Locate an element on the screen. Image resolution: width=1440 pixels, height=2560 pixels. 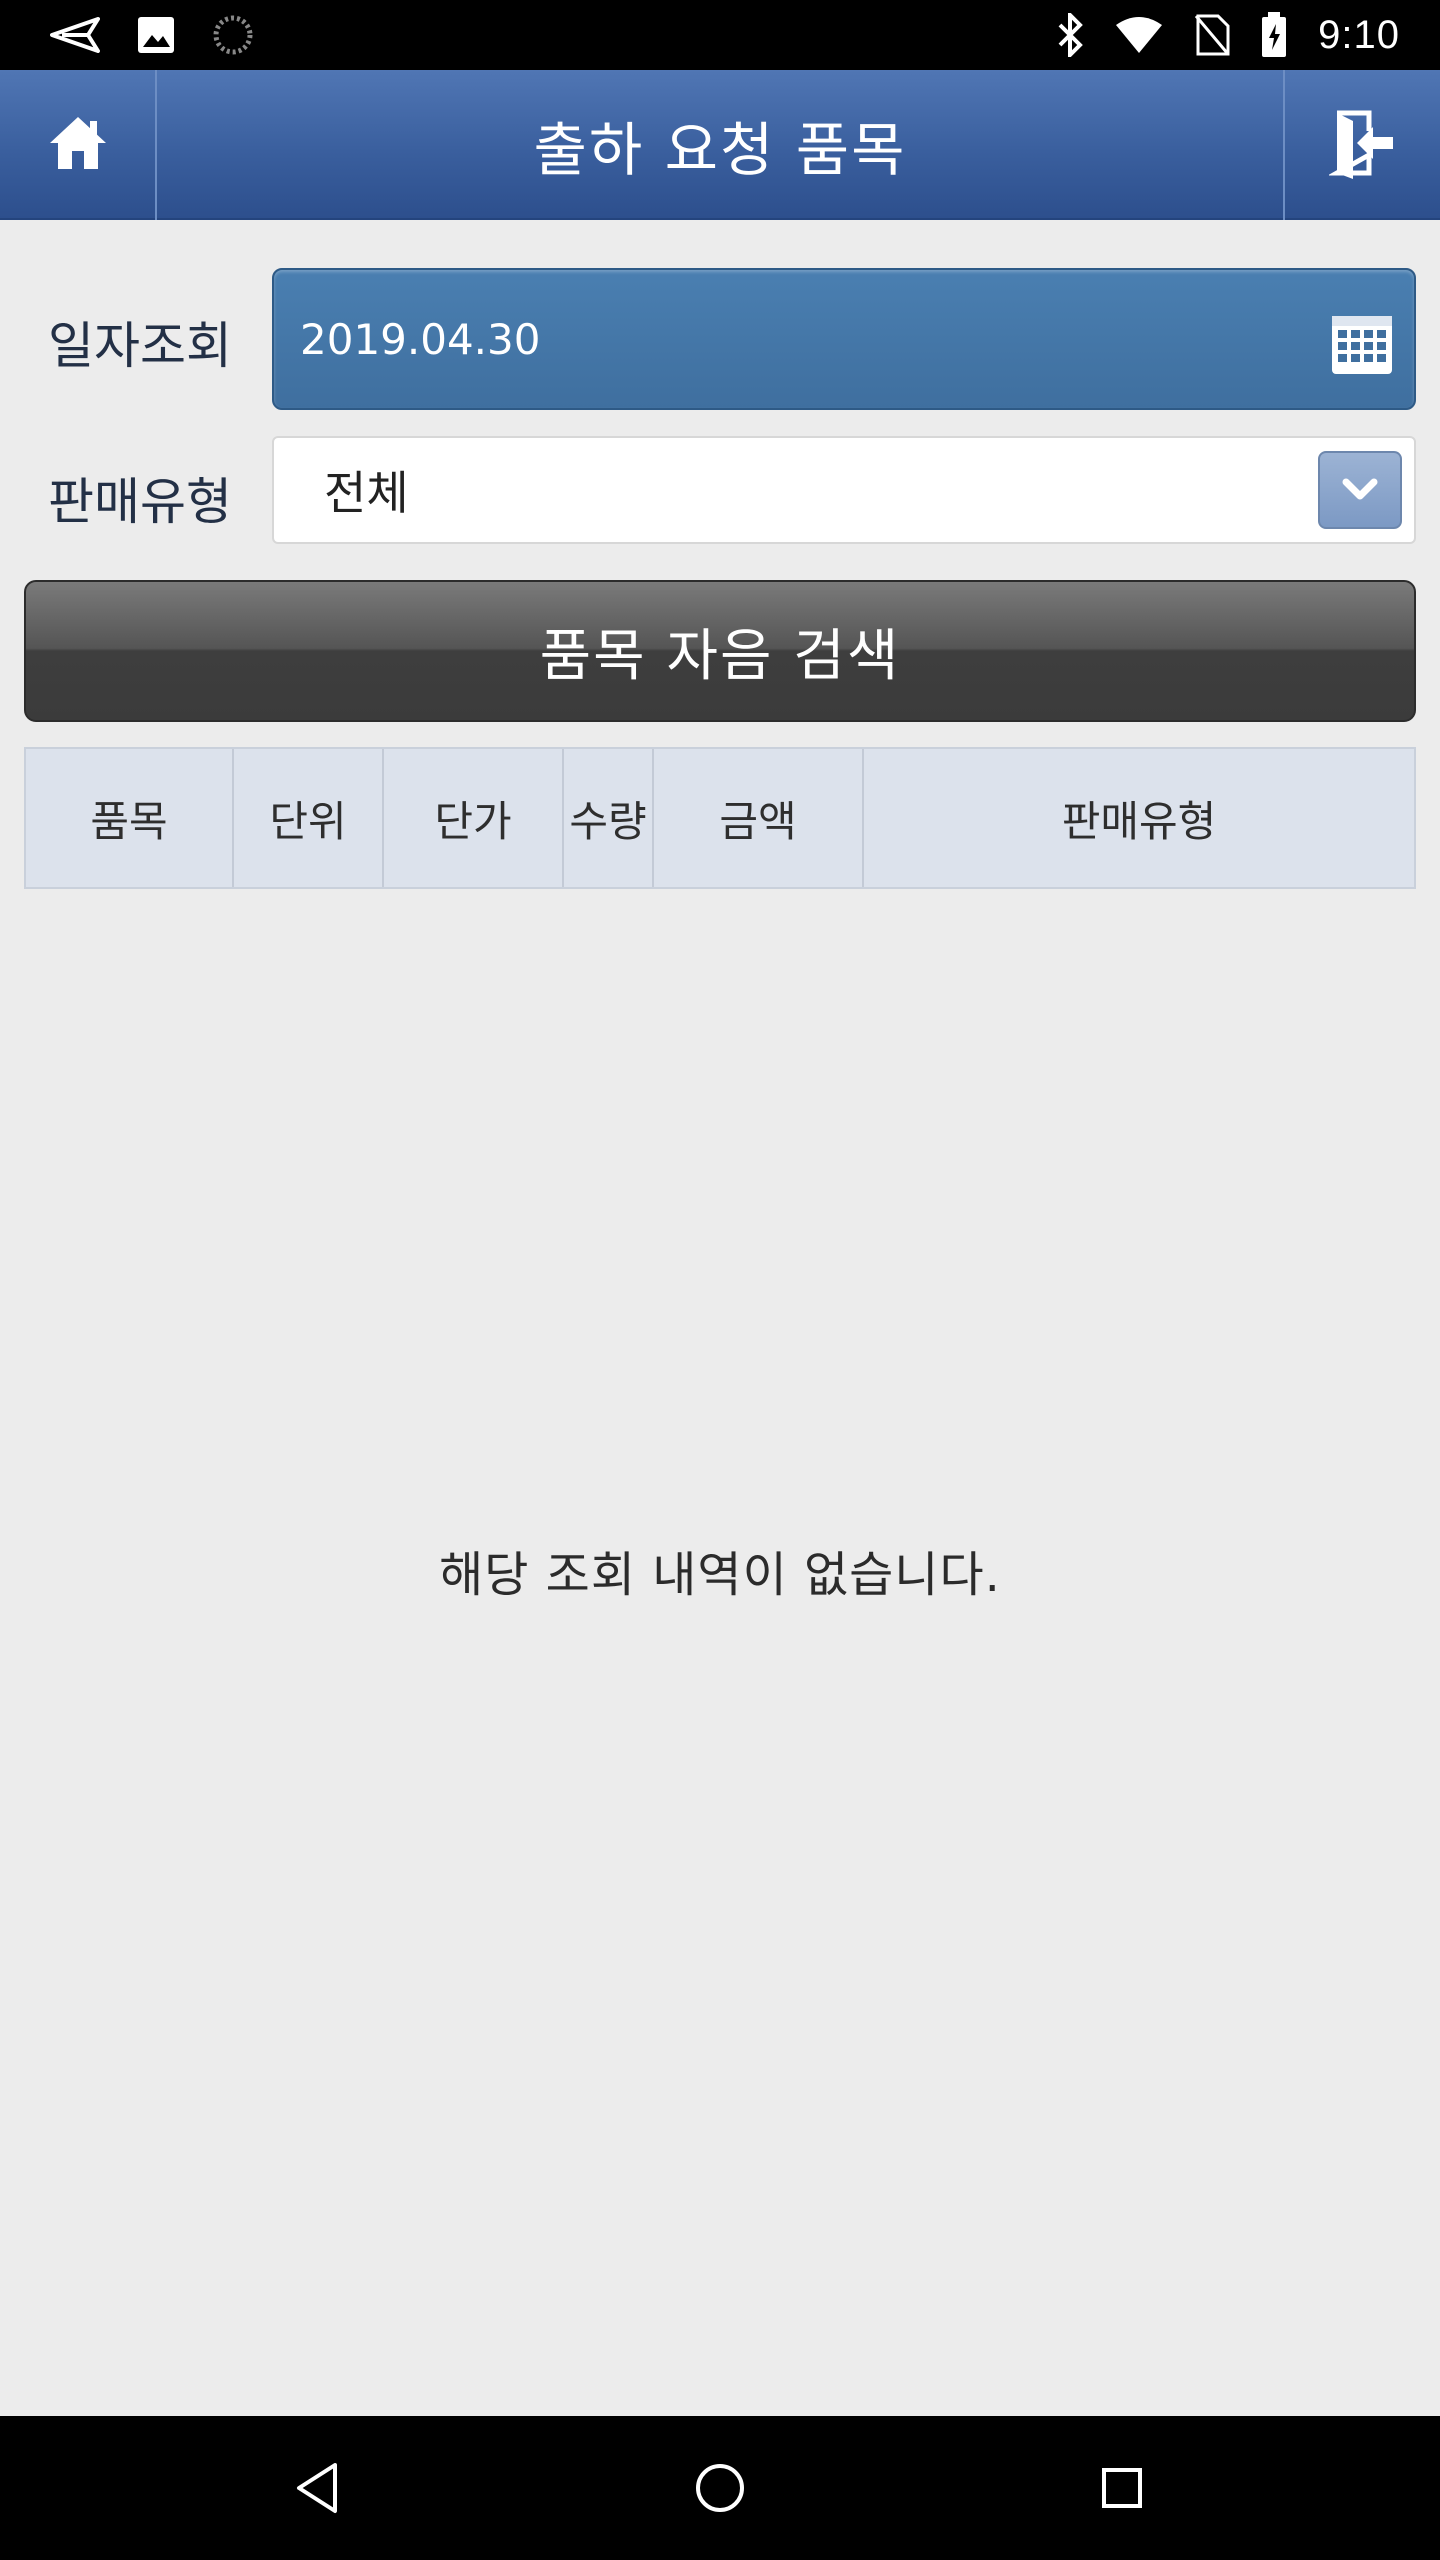
recents-icon is located at coordinates (1122, 2488).